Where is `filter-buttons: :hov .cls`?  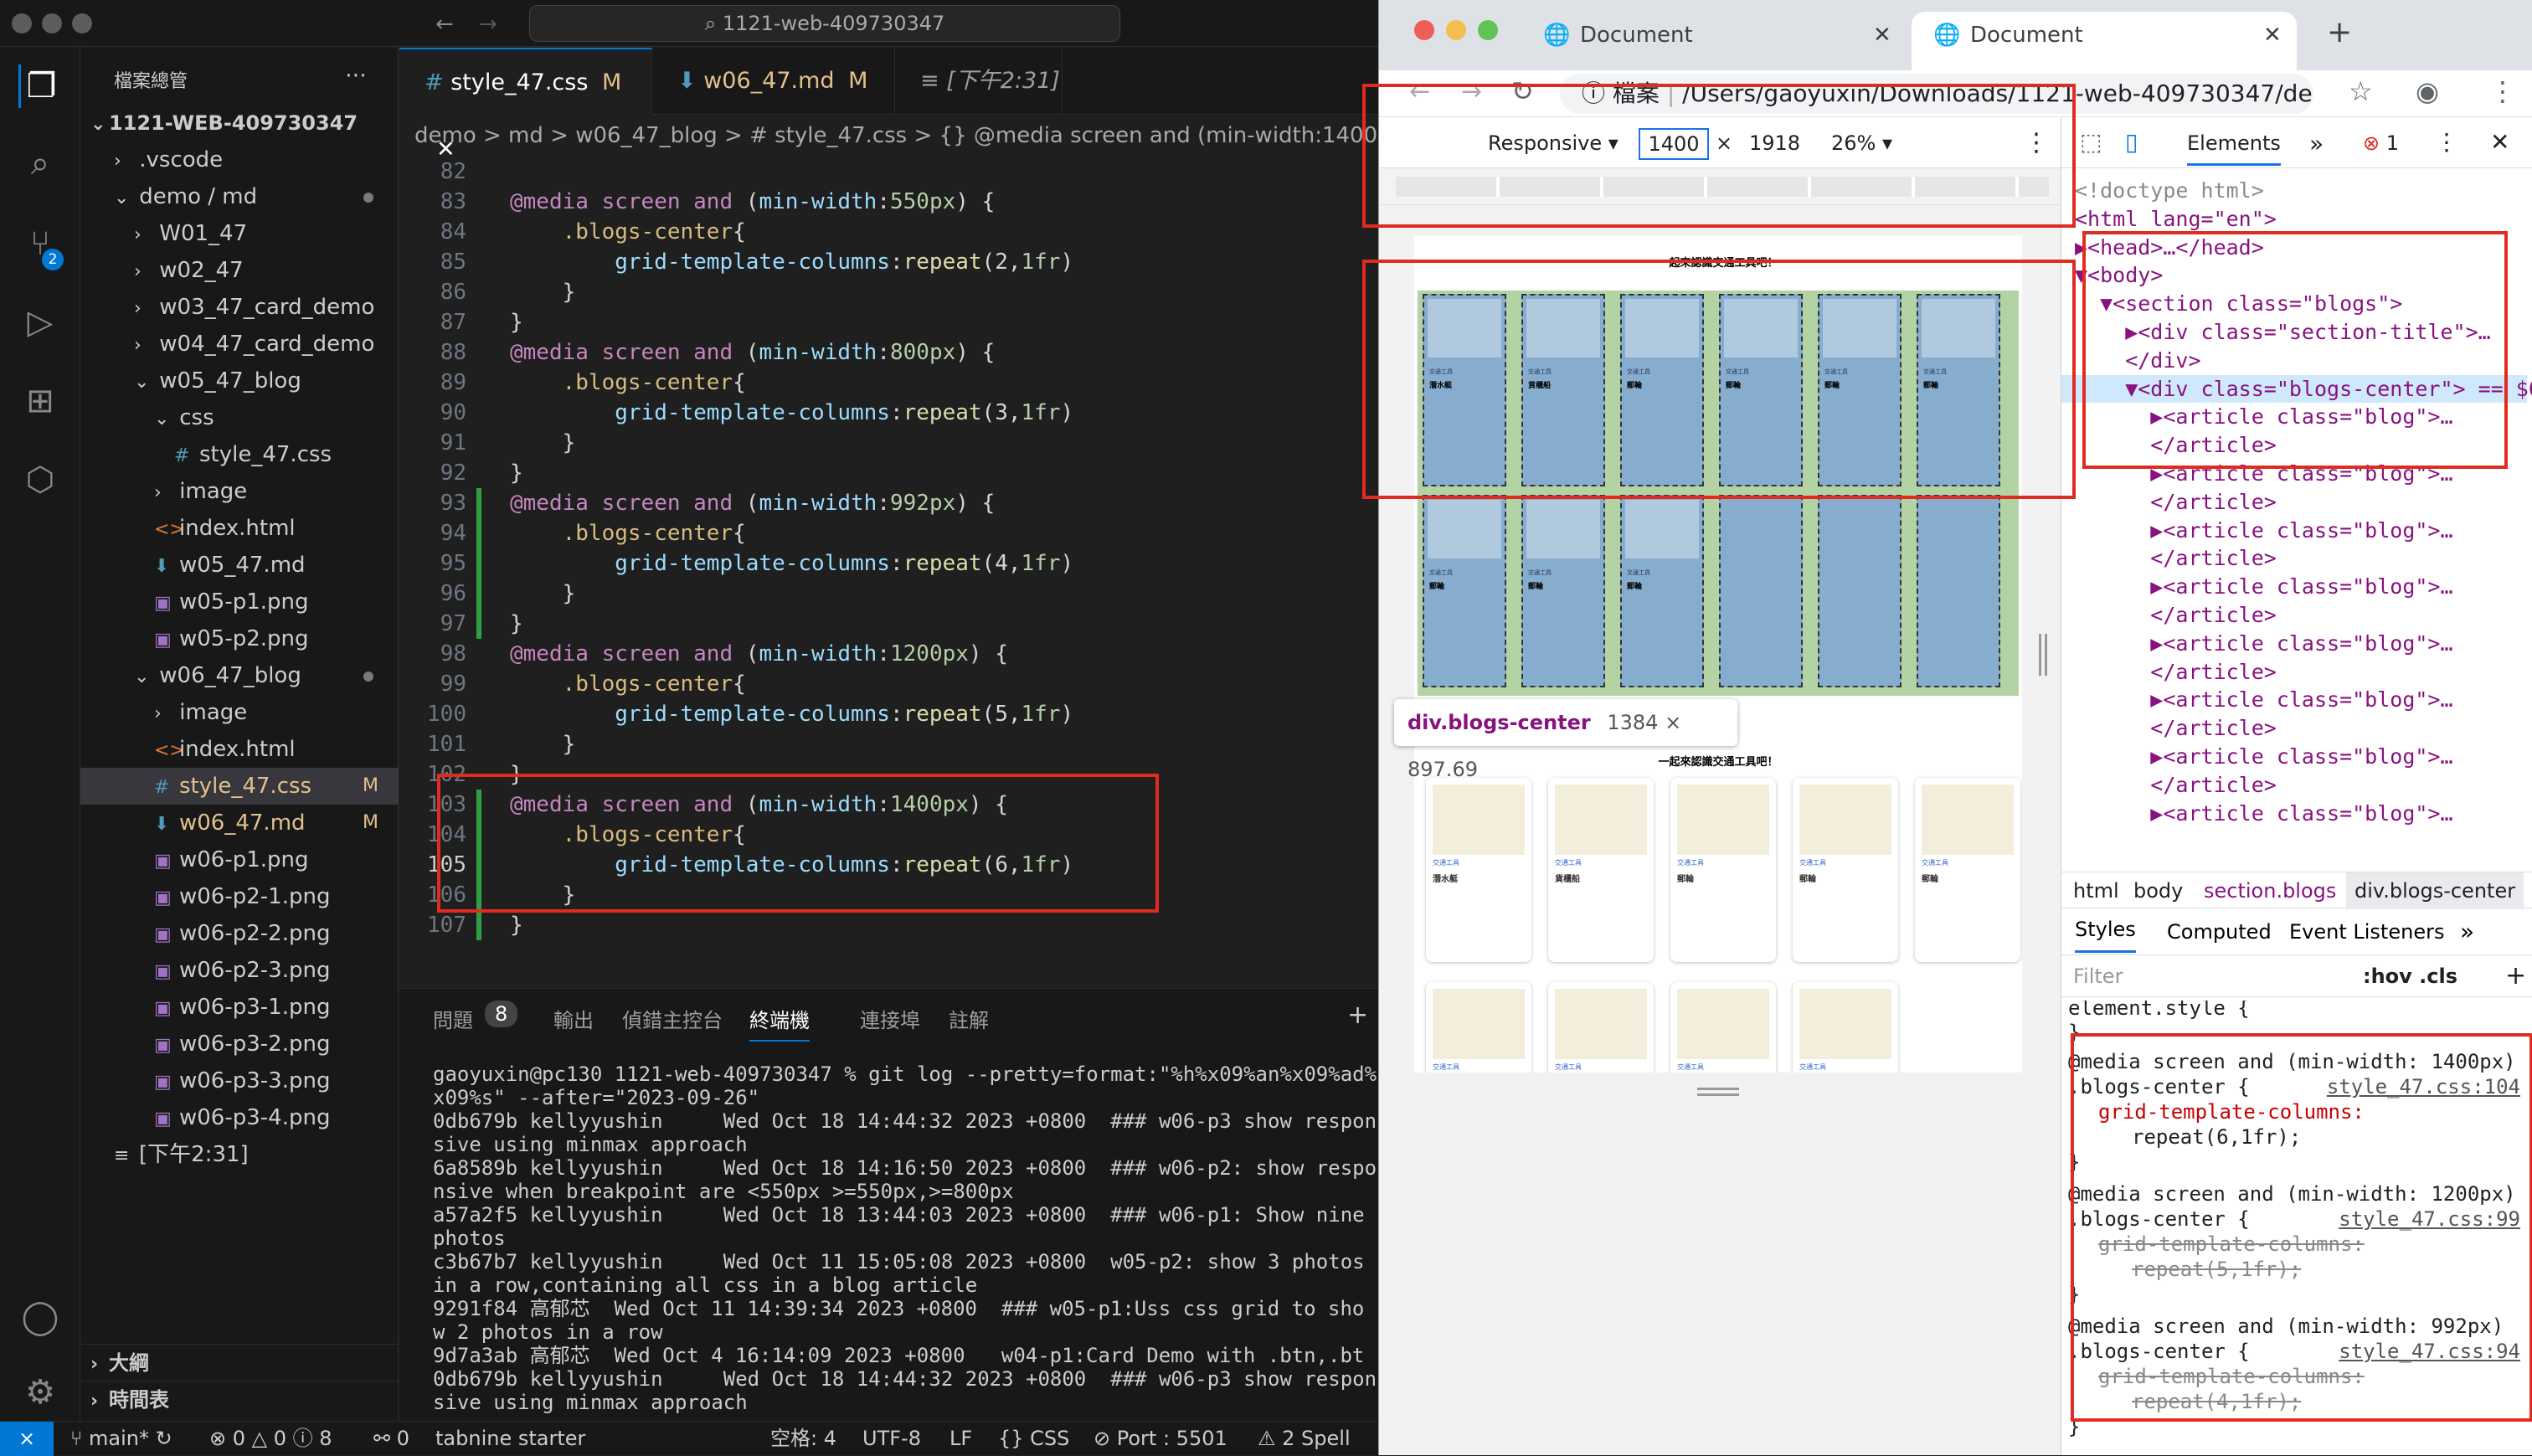
filter-buttons: :hov .cls is located at coordinates (2410, 976).